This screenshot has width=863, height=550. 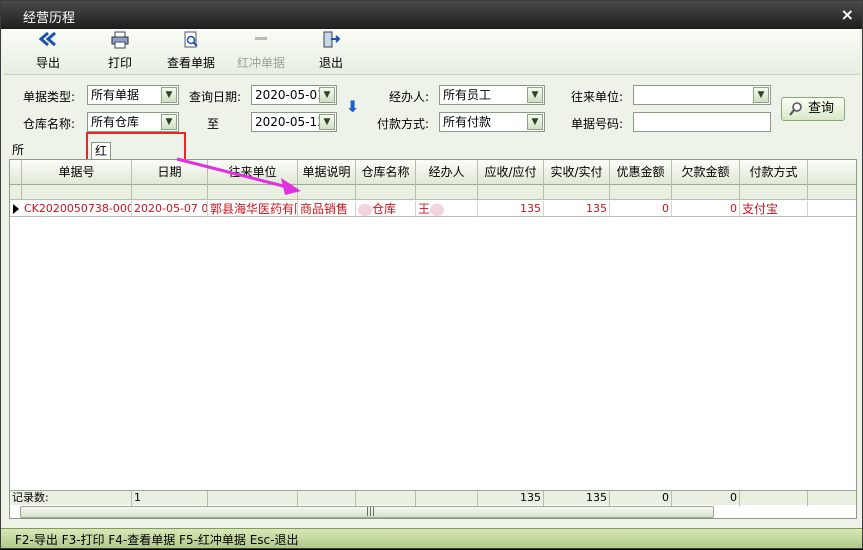 I want to click on column-header-filler, so click(x=832, y=172).